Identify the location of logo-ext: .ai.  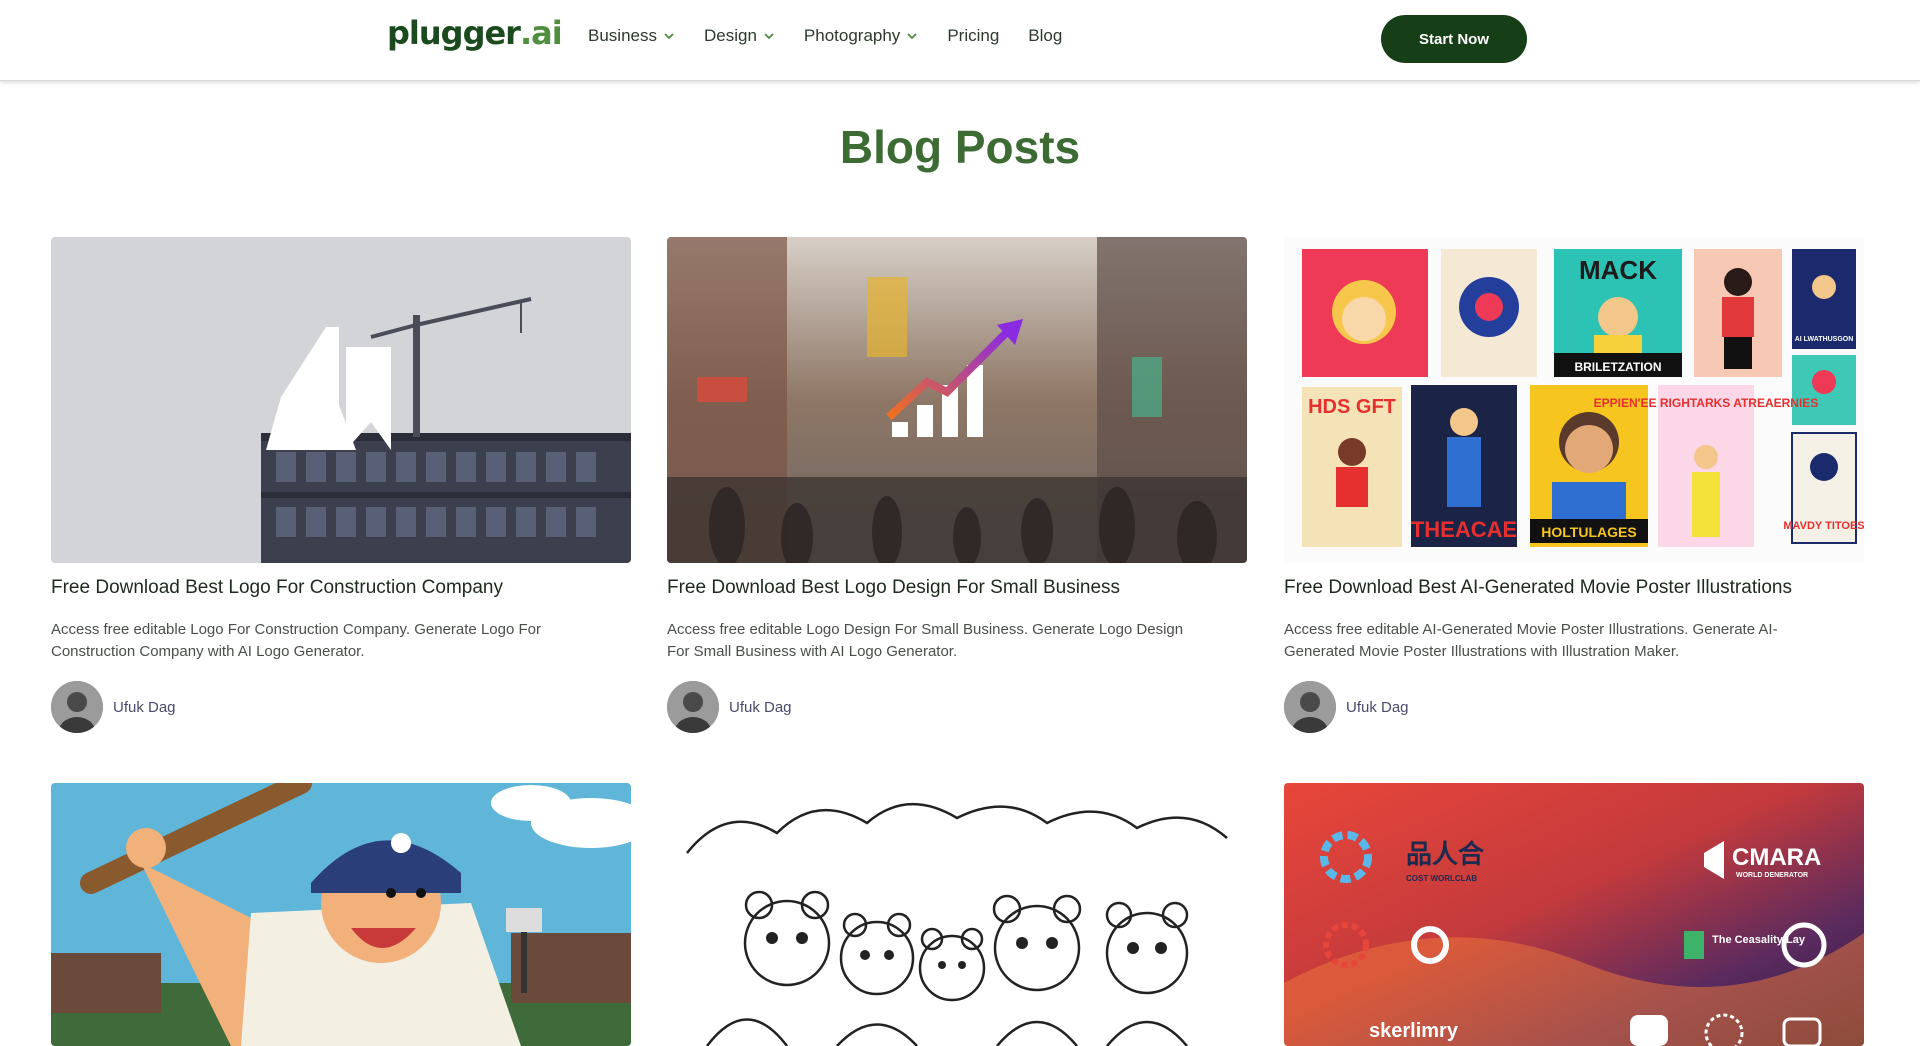
(541, 33).